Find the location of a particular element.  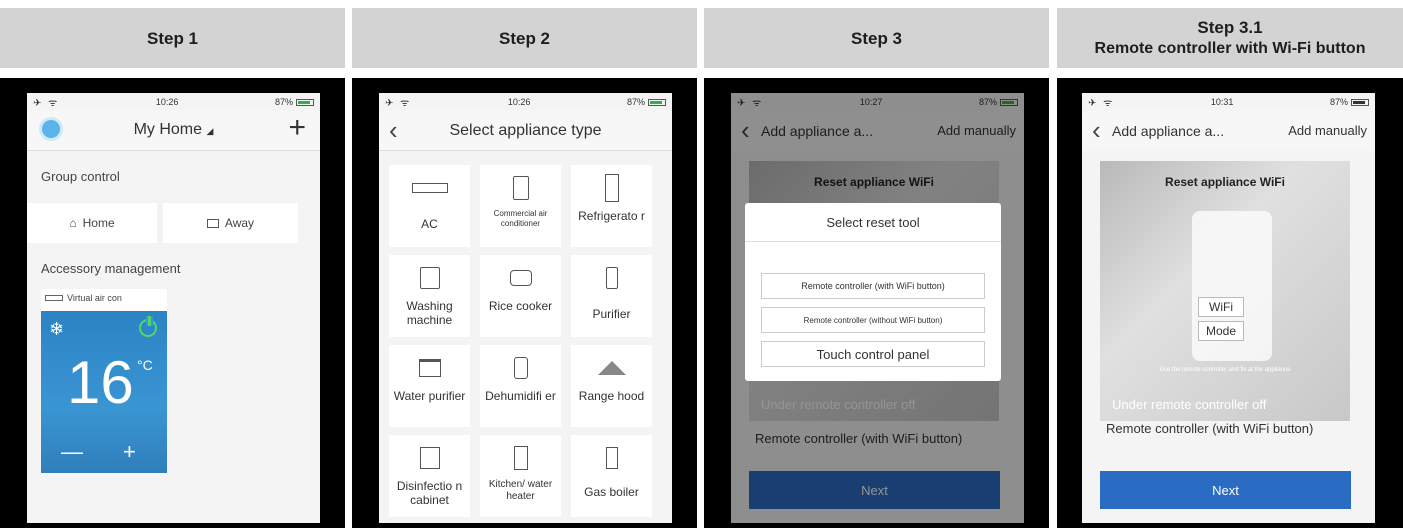

temp-up-button: + is located at coordinates (129, 452).